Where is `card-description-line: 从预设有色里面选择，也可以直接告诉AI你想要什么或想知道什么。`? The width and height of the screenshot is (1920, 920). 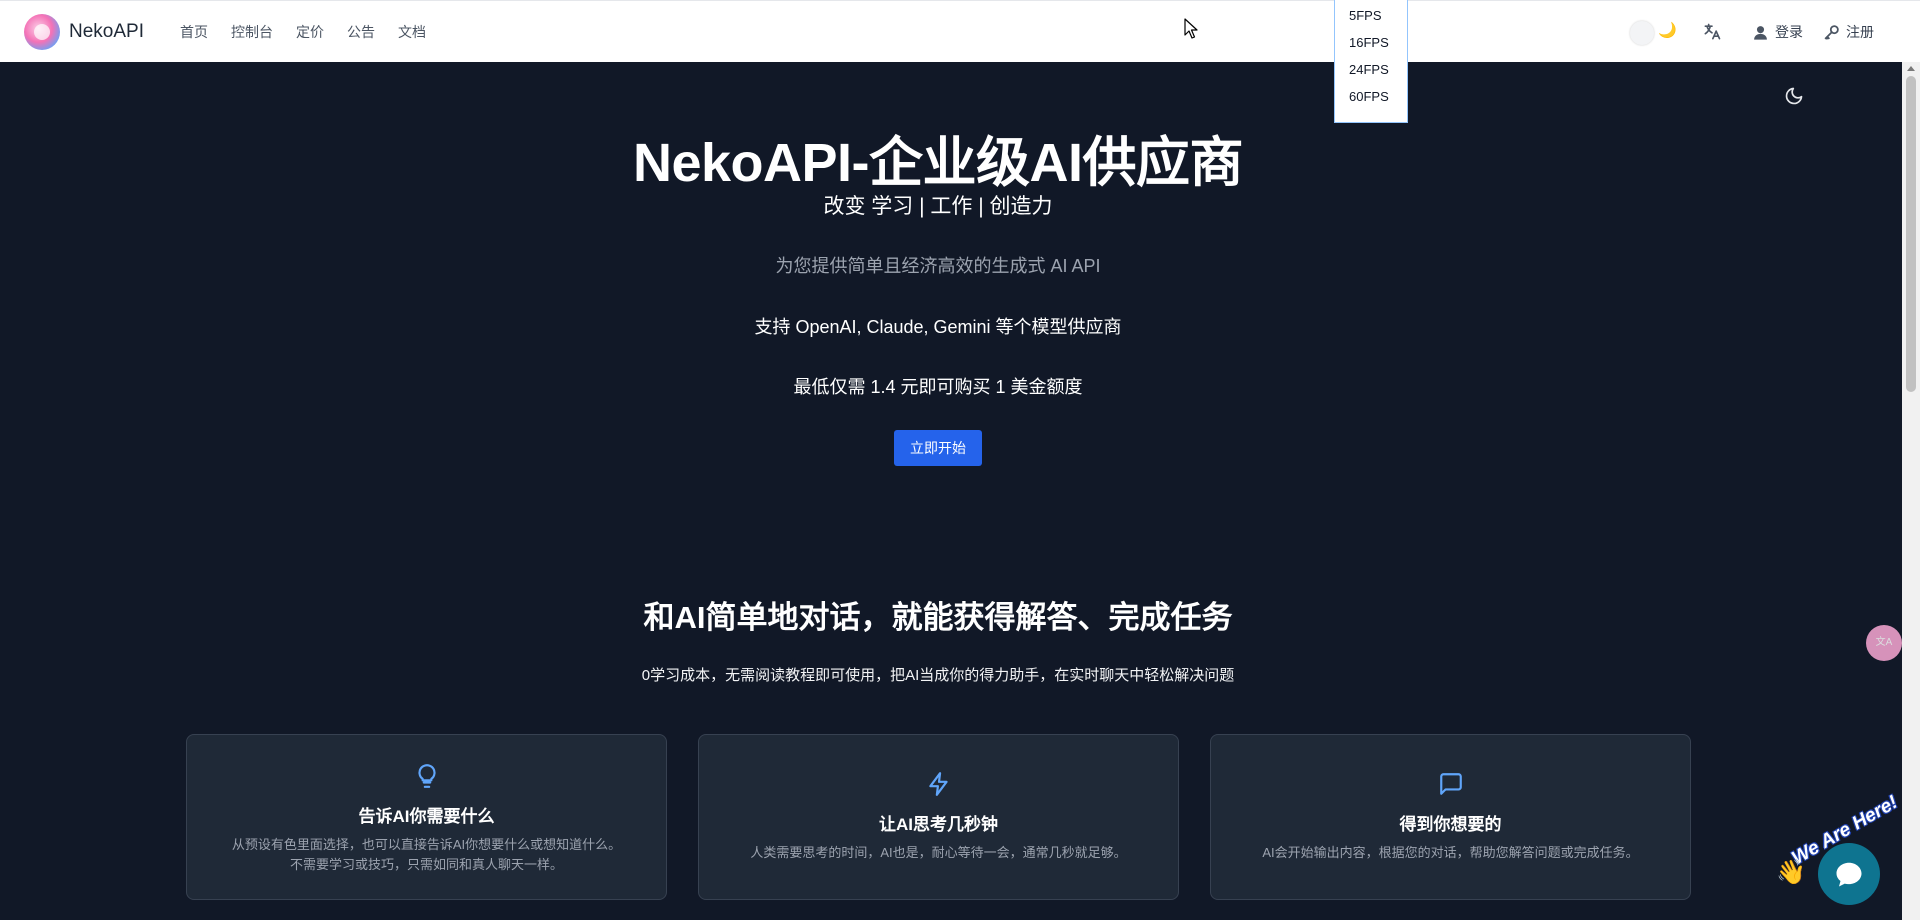
card-description-line: 从预设有色里面选择，也可以直接告诉AI你想要什么或想知道什么。 is located at coordinates (426, 844).